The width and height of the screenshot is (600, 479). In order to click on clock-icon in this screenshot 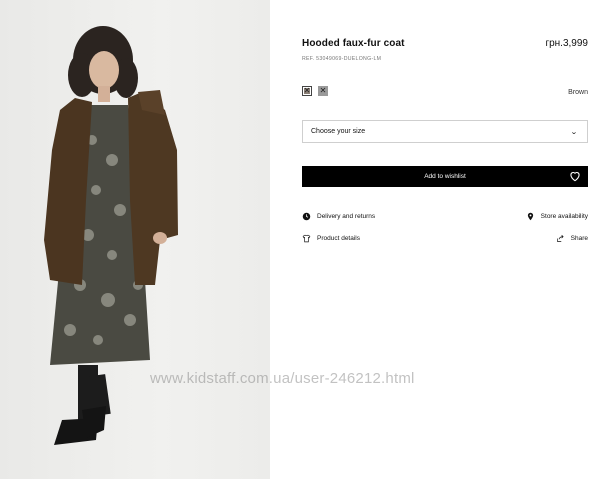, I will do `click(306, 216)`.